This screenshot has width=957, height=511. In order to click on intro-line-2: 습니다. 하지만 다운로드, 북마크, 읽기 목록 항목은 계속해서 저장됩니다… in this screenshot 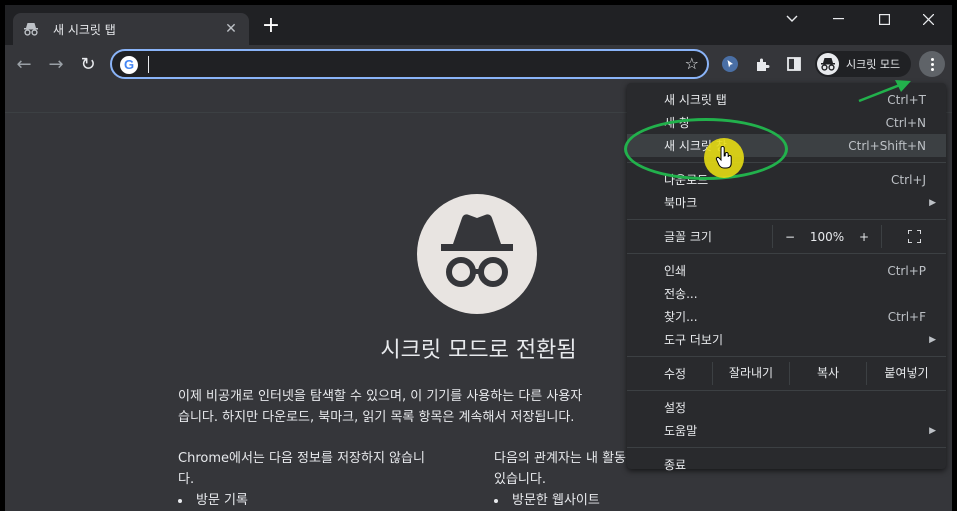, I will do `click(376, 417)`.